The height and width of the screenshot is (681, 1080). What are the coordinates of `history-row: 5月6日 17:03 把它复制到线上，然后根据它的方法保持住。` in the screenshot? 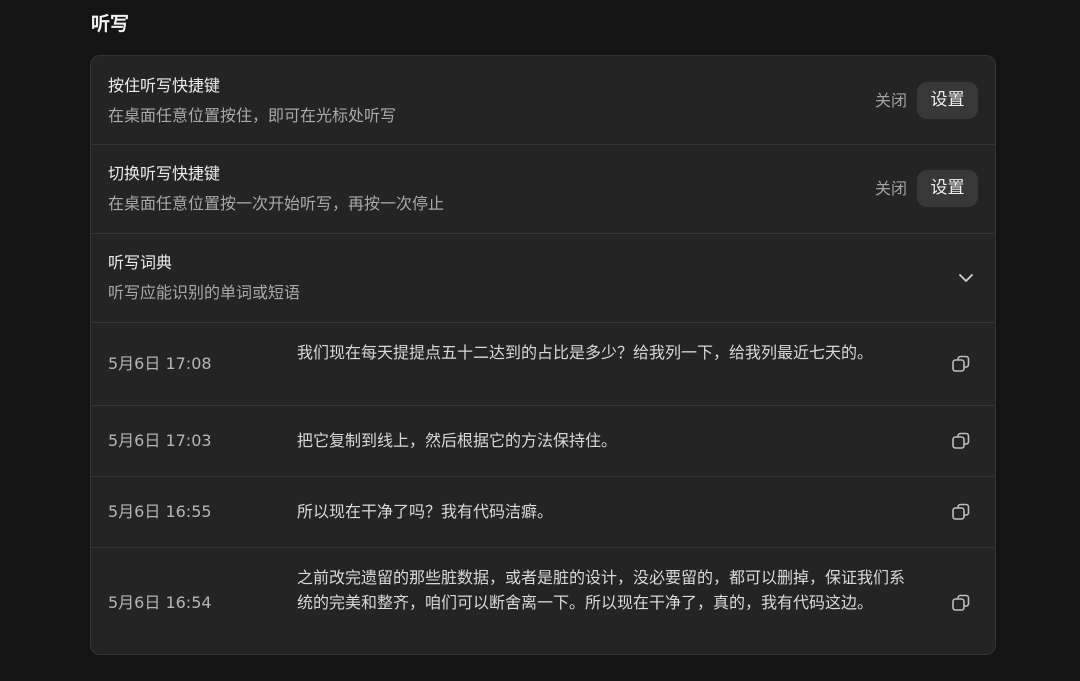 It's located at (543, 441).